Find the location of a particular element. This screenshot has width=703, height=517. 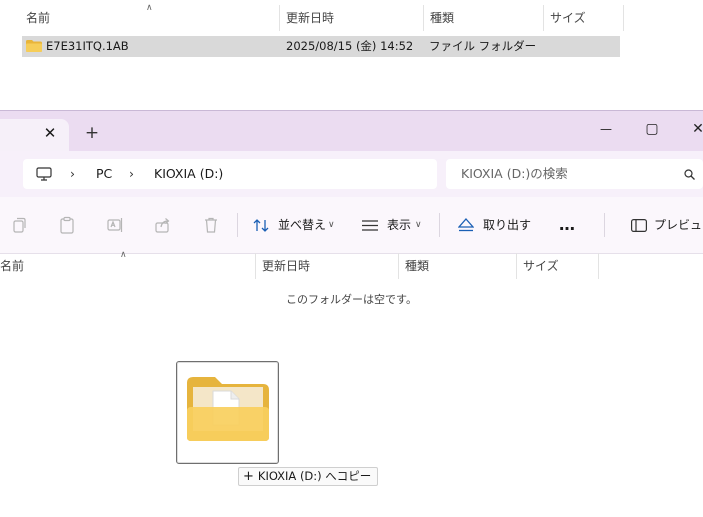

breadcrumb-kioxia: KIOXIA (D:) is located at coordinates (188, 174).